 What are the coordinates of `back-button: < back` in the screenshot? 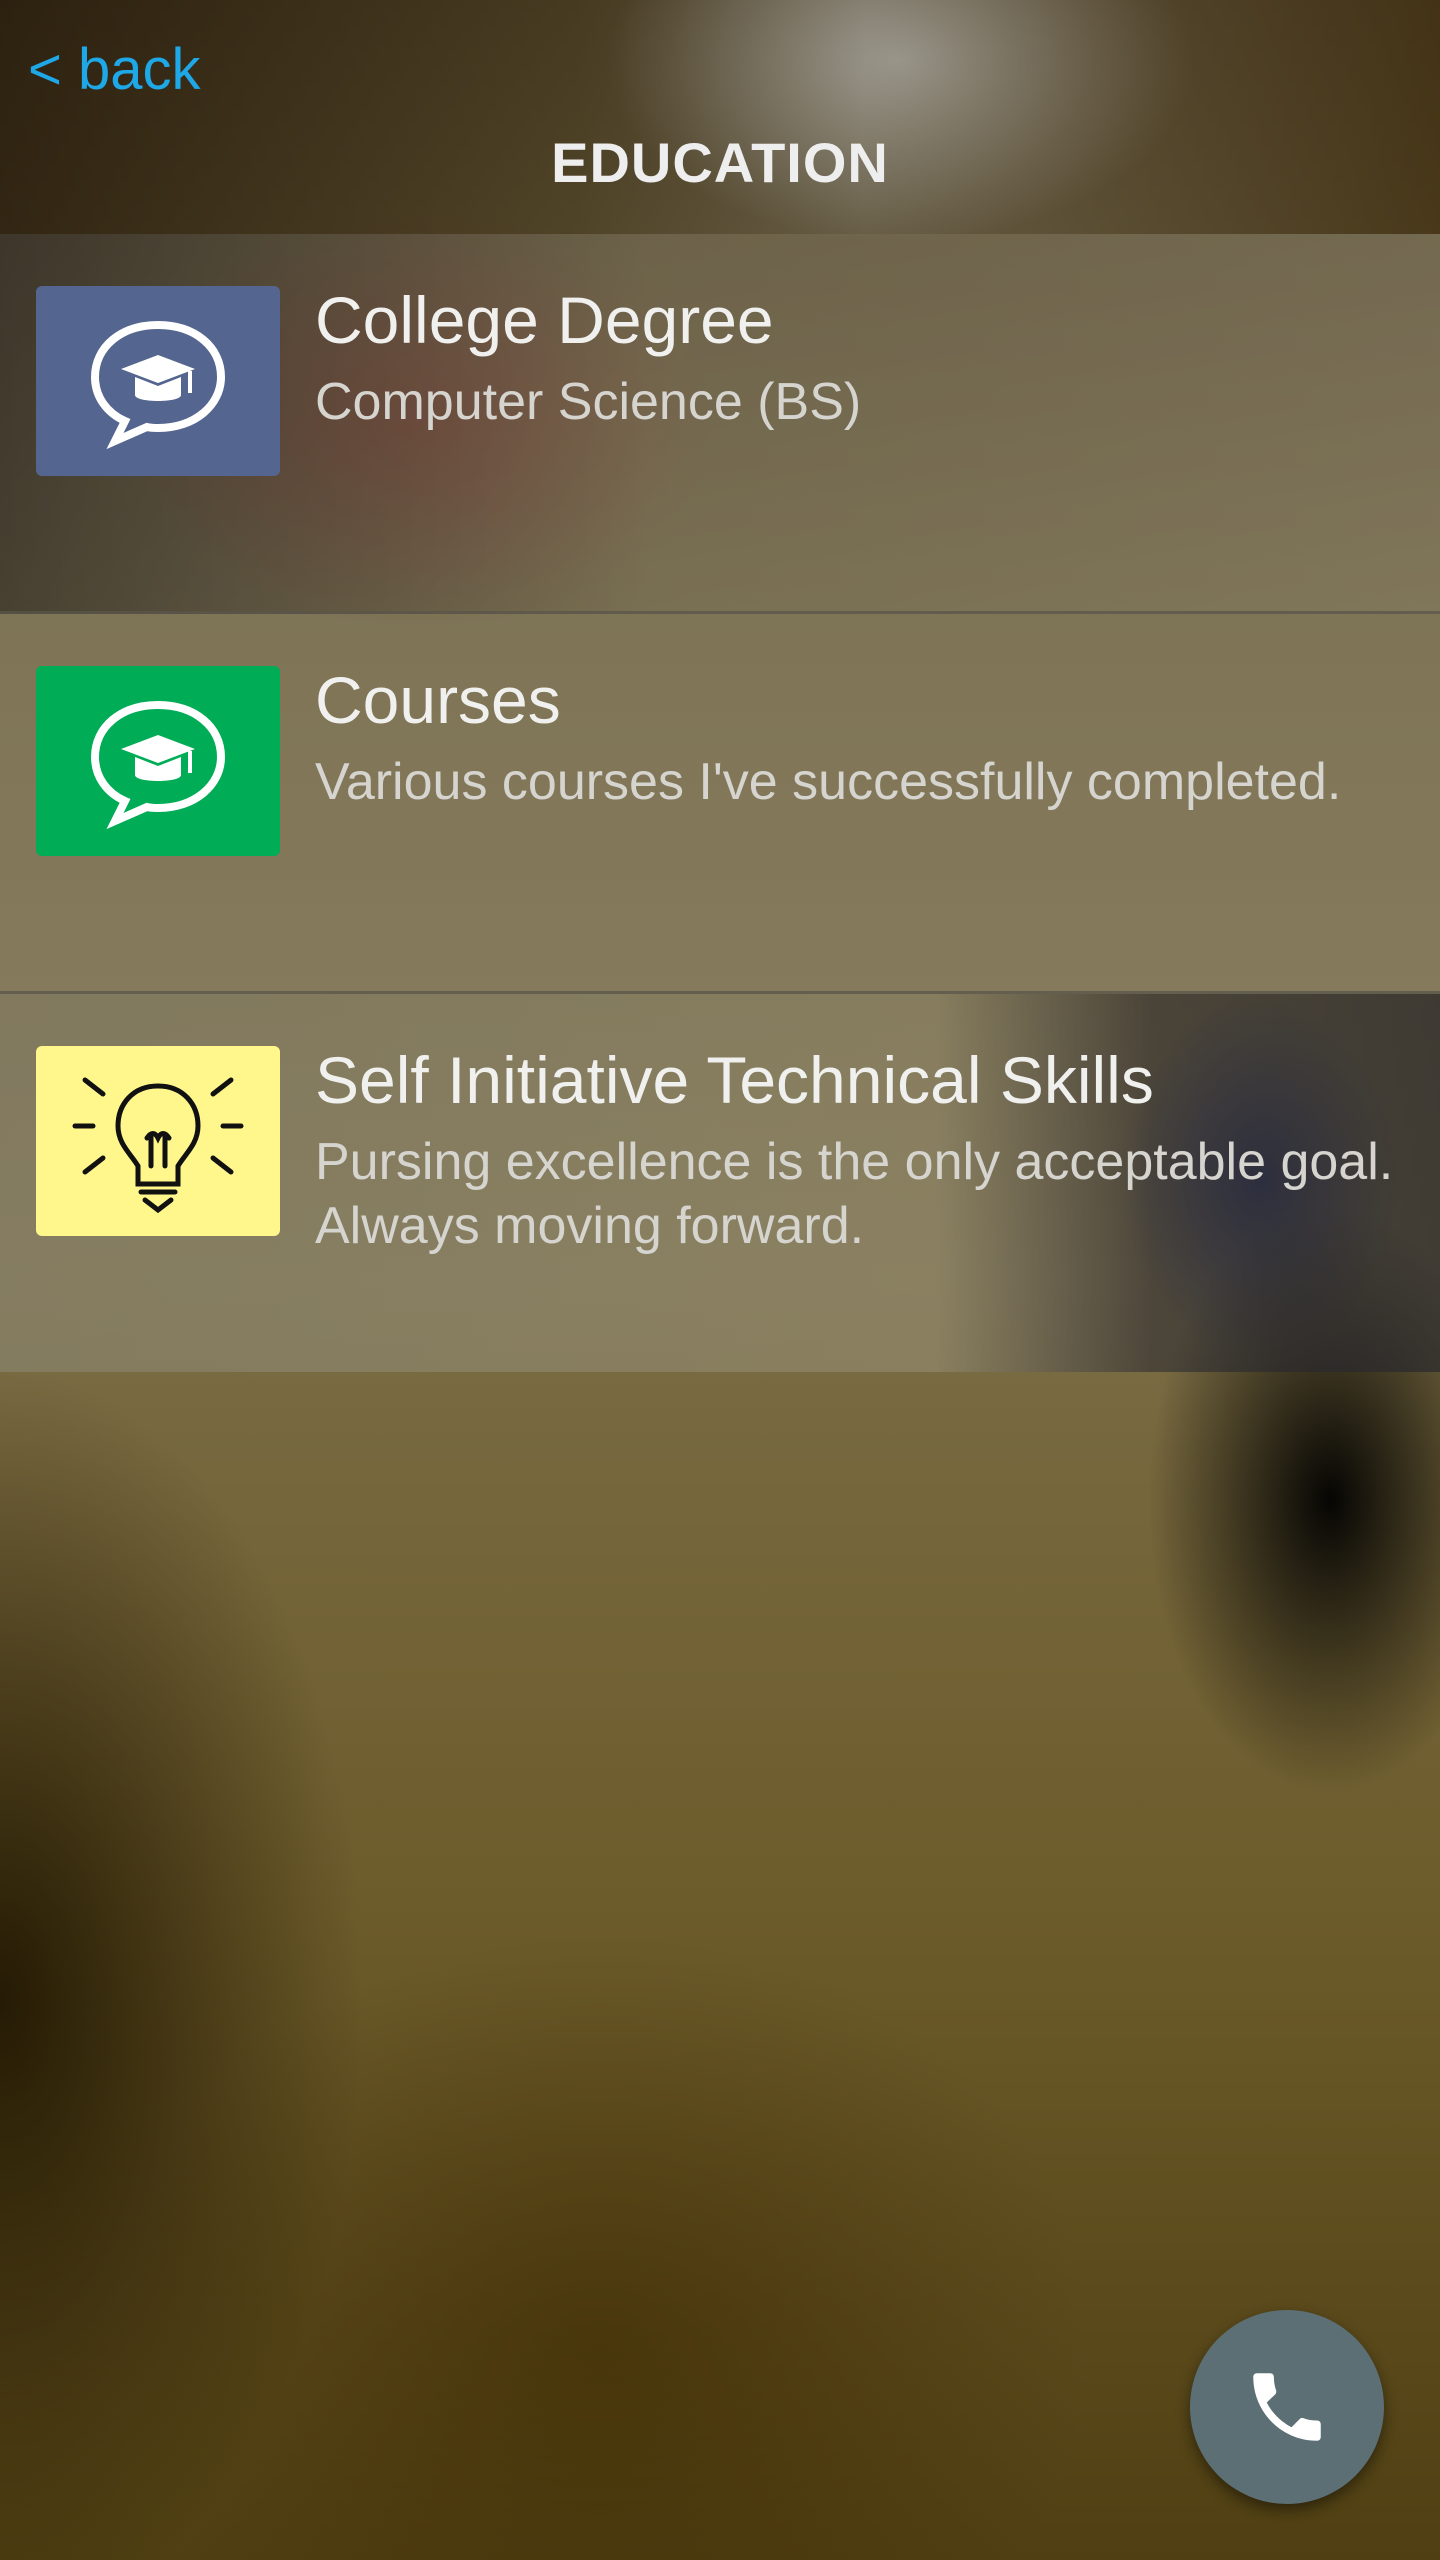 It's located at (114, 69).